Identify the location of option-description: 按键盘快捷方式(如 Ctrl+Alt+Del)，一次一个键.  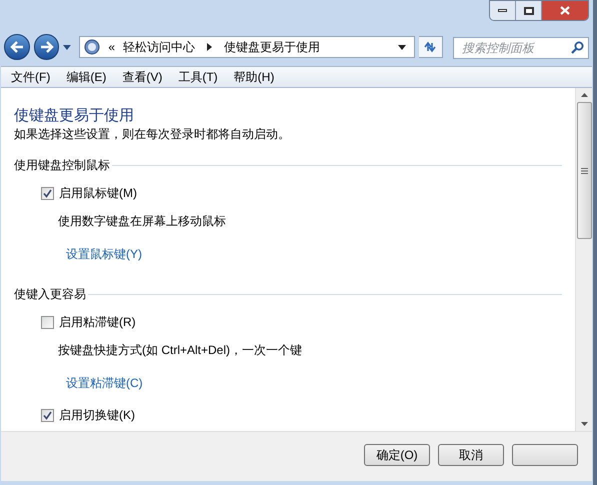
(180, 350).